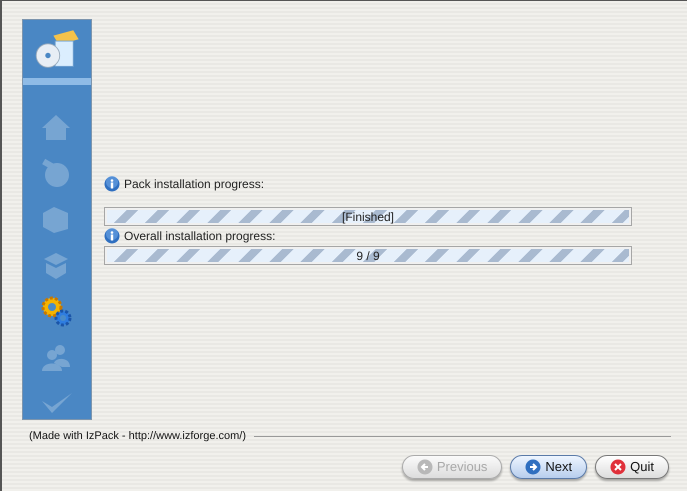  I want to click on progress-label: Pack installation progress:, so click(194, 184).